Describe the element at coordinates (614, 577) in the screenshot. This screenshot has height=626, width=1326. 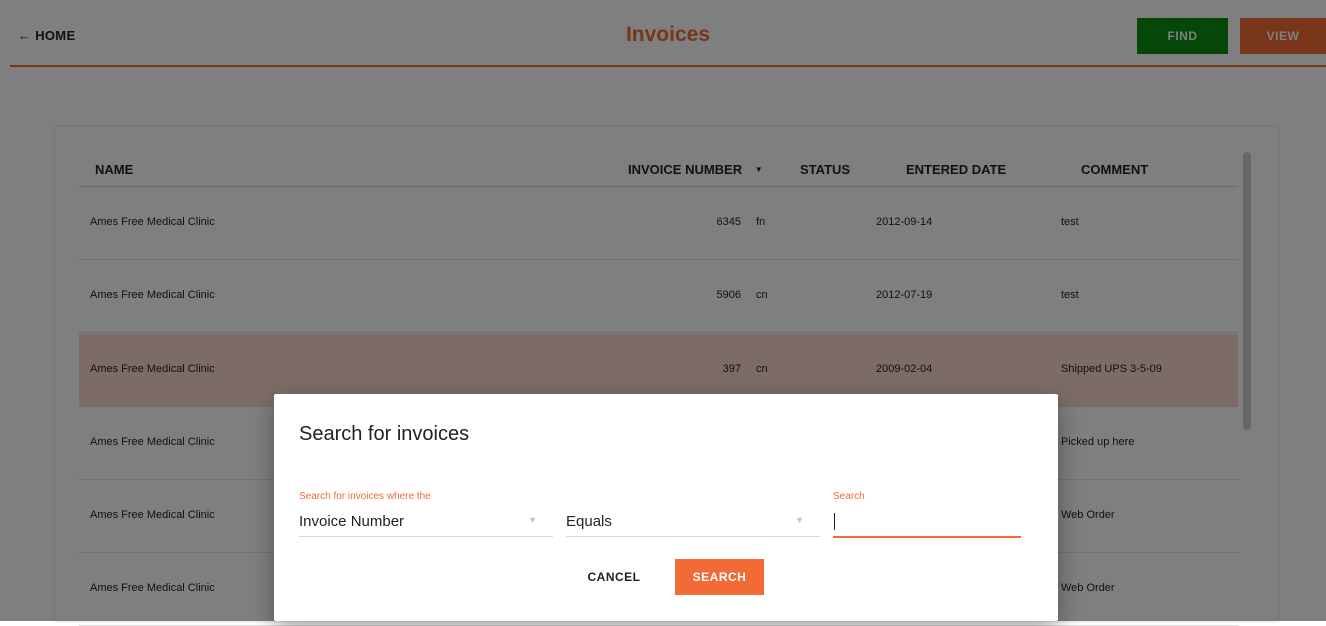
I see `cancel-button: CANCEL` at that location.